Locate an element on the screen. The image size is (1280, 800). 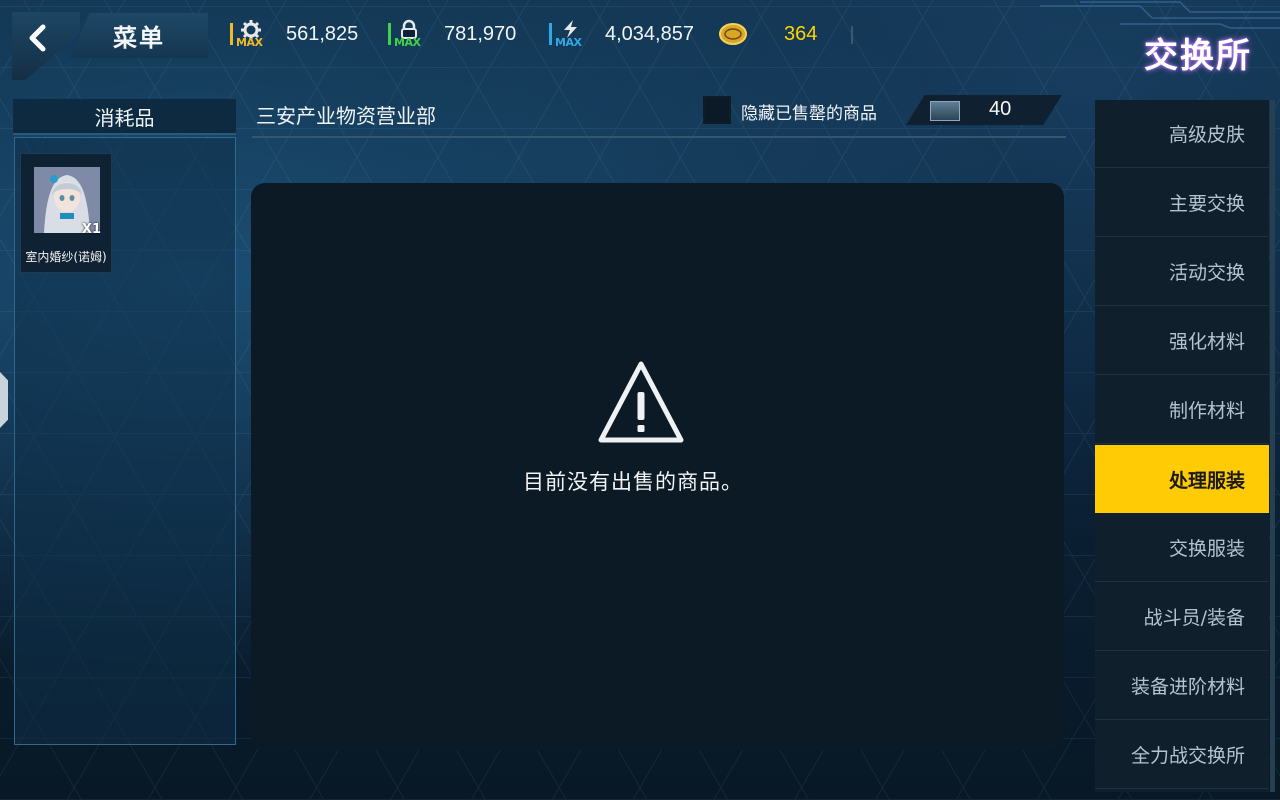
back-button is located at coordinates (46, 46).